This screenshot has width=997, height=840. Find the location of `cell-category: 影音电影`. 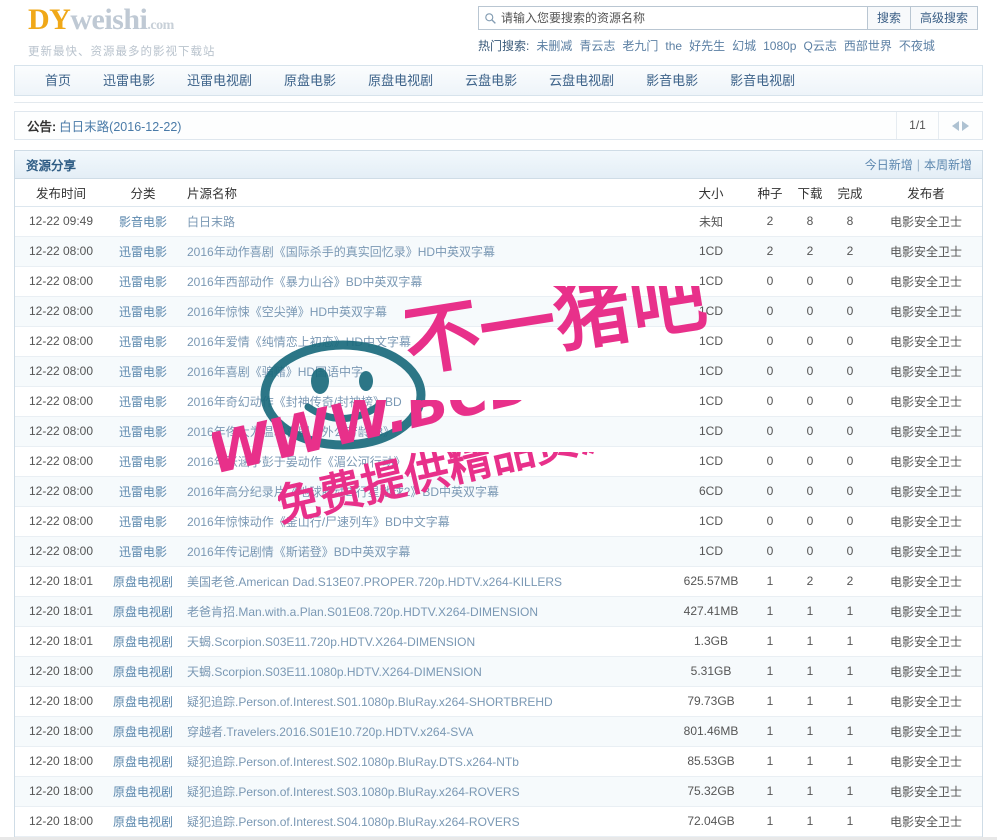

cell-category: 影音电影 is located at coordinates (143, 221).